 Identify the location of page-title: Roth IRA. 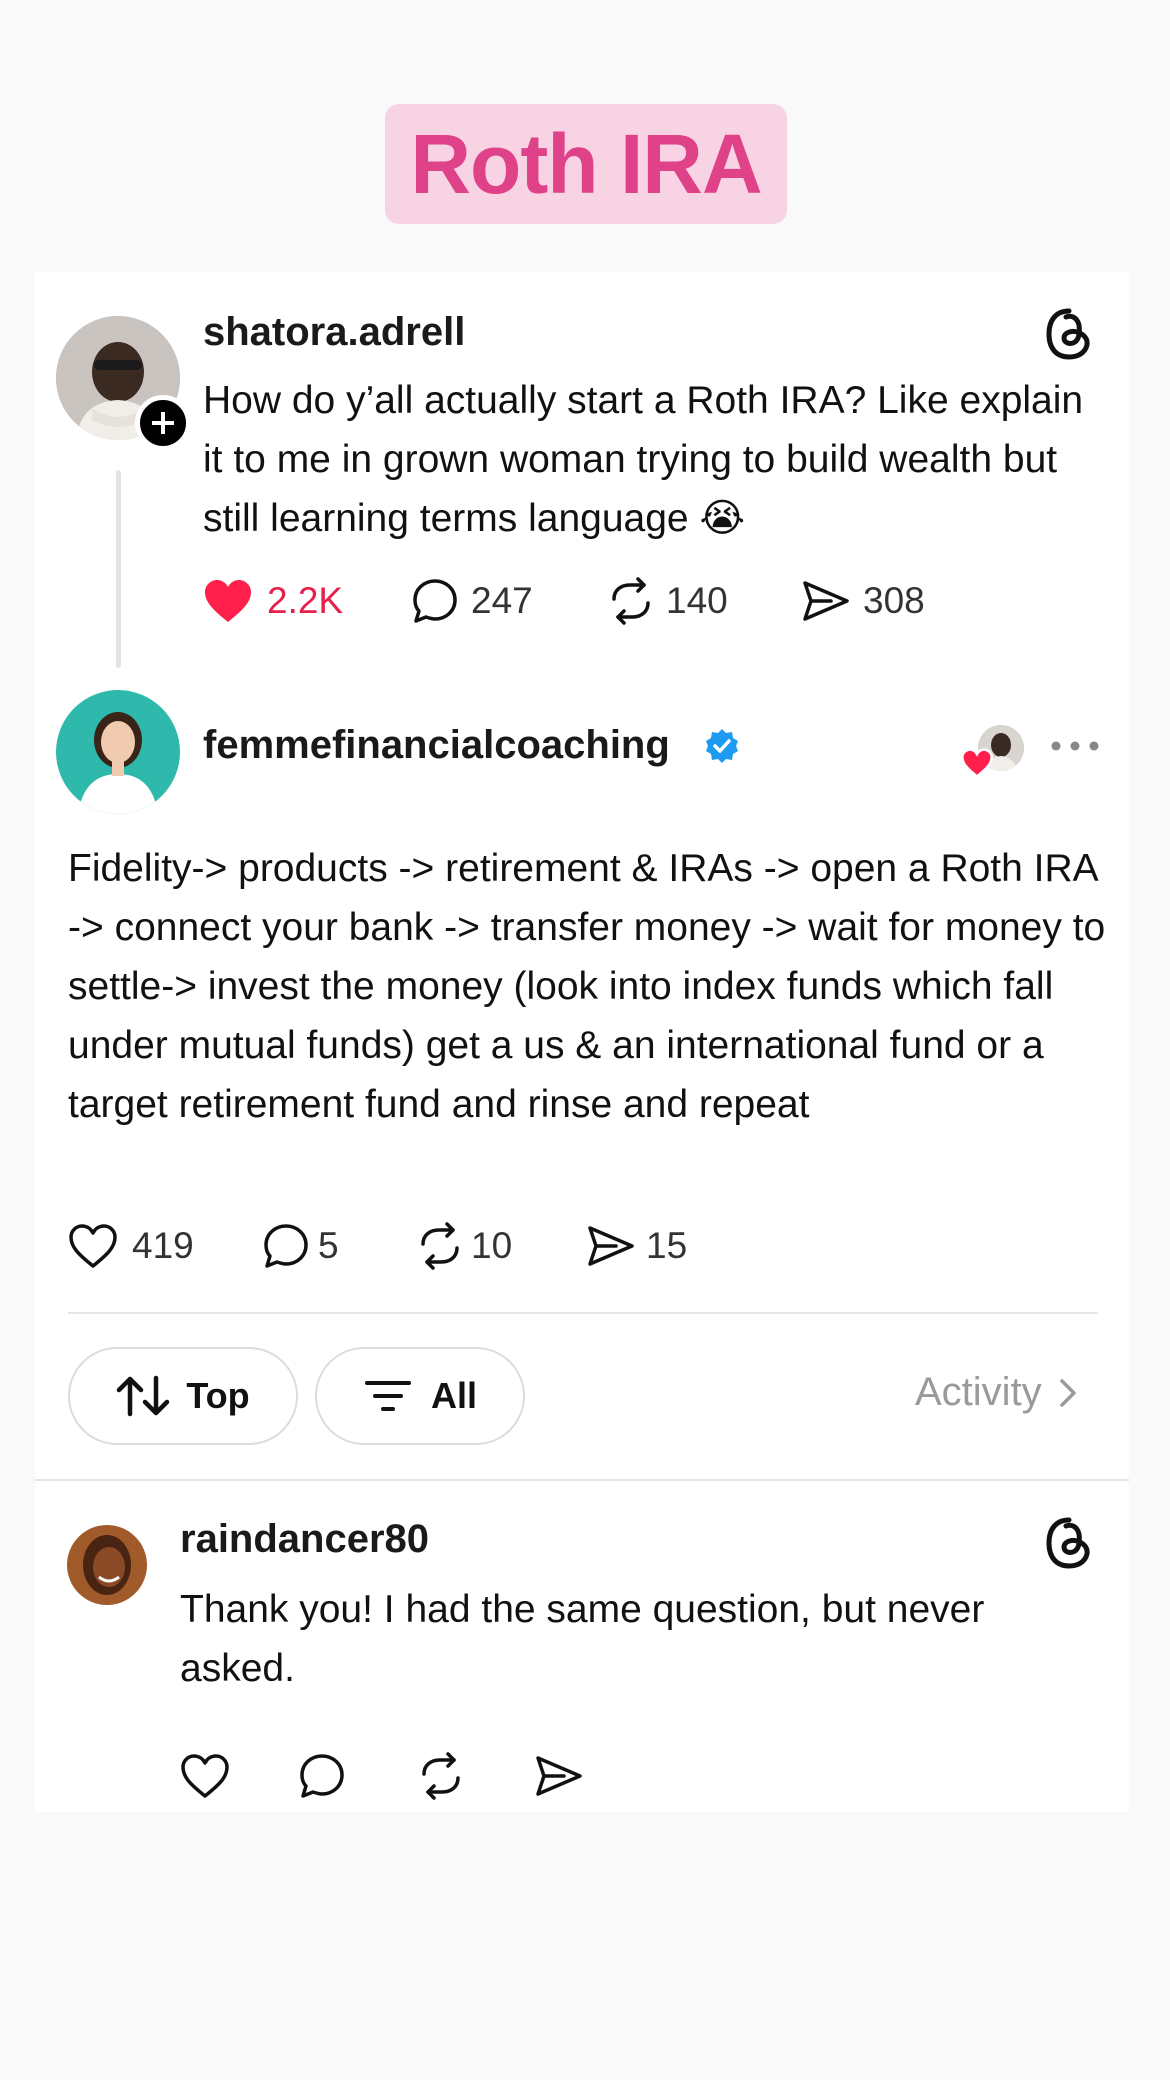
(586, 163).